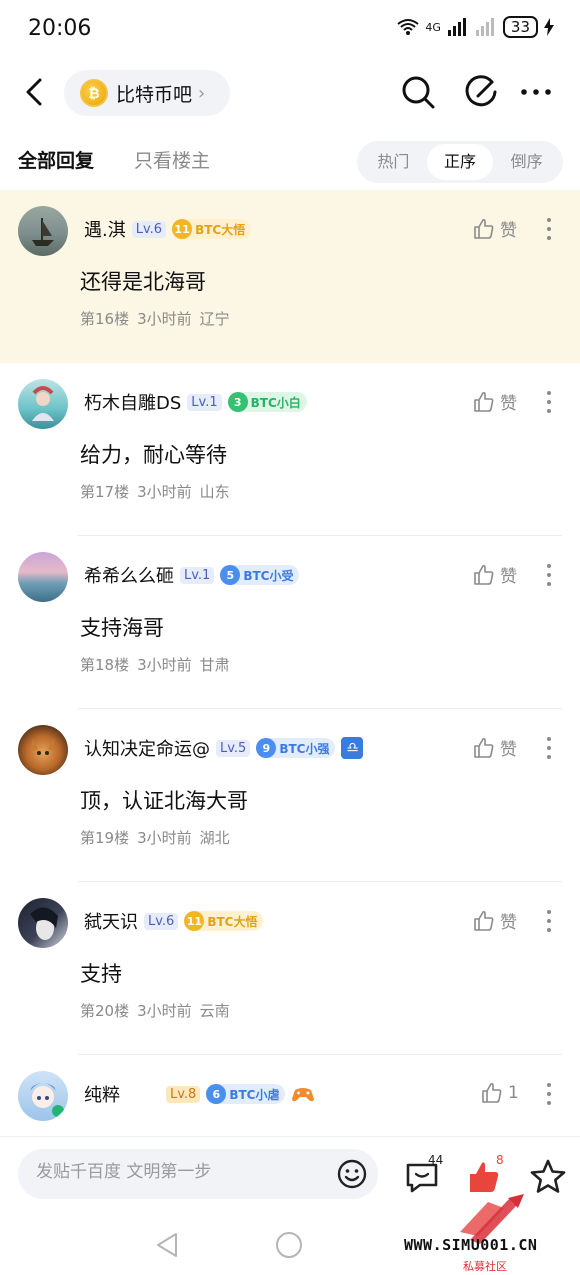  I want to click on level-tag: Lv.8, so click(183, 1094).